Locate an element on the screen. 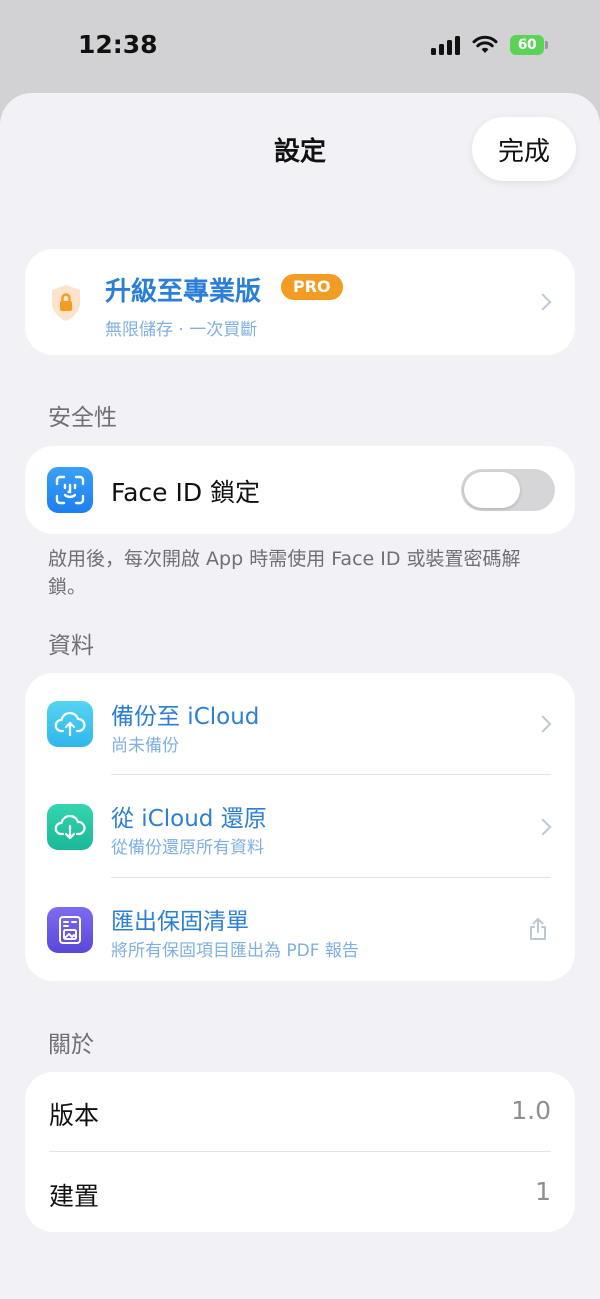  upgrade-title: 升級至專業版 is located at coordinates (183, 292).